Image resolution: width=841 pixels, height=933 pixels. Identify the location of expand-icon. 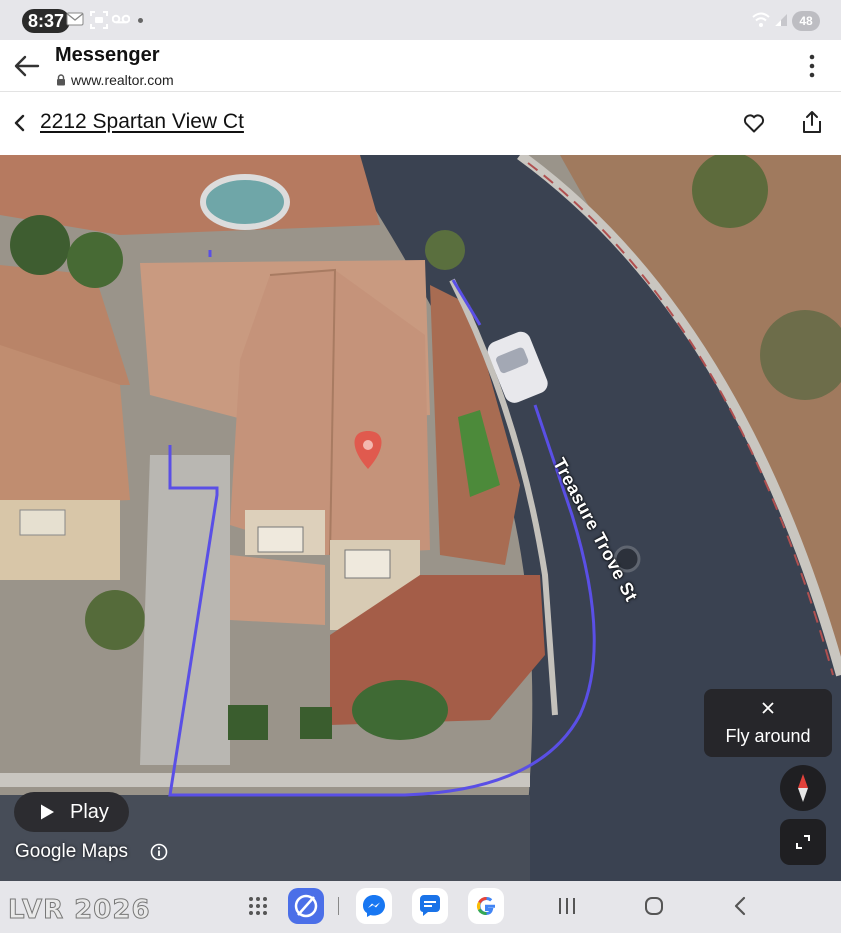
(803, 842).